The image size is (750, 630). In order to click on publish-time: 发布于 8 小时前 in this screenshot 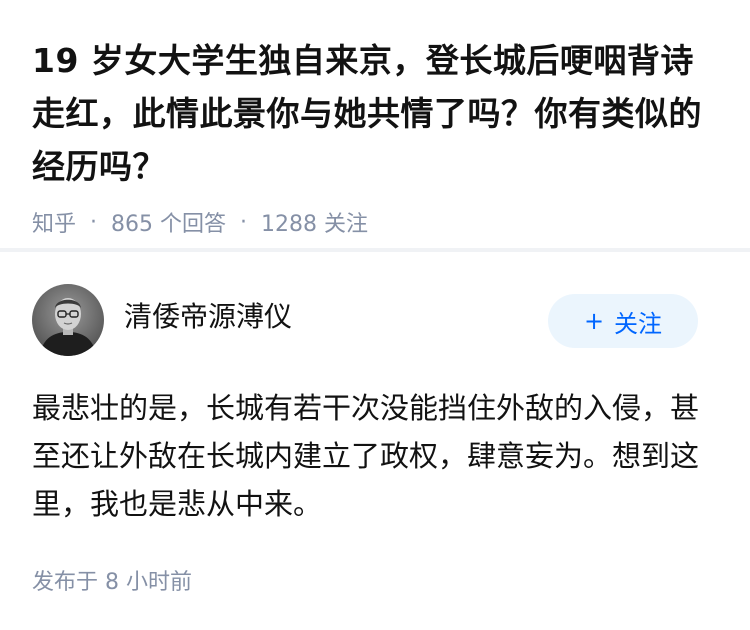, I will do `click(112, 582)`.